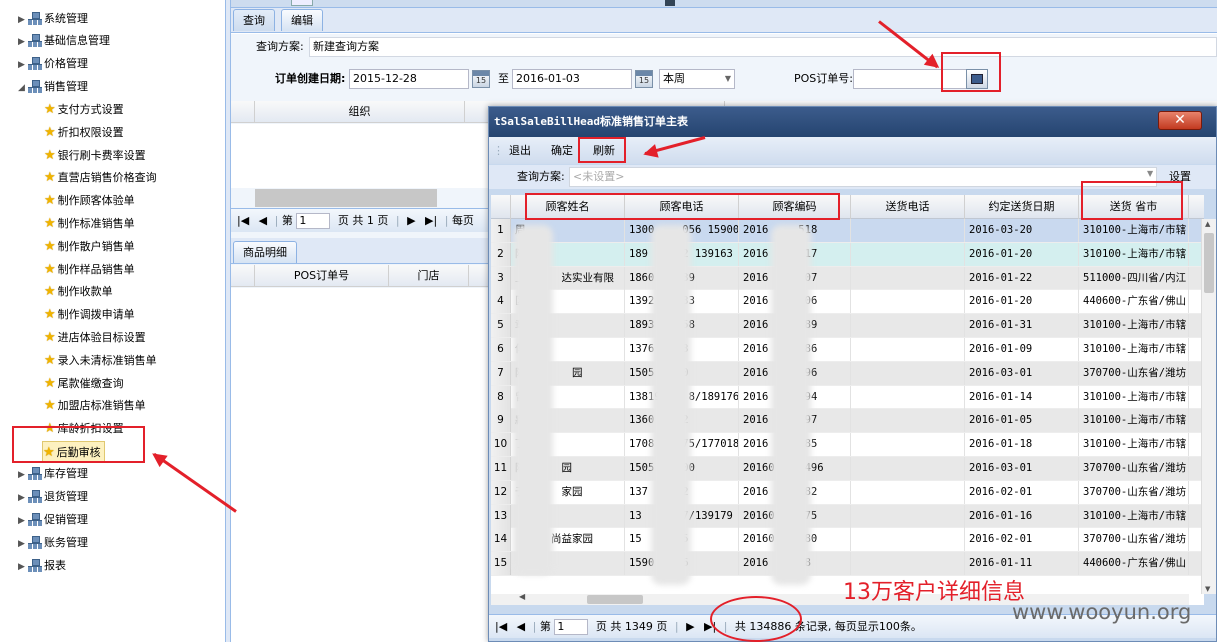  What do you see at coordinates (95, 406) in the screenshot?
I see `tree-leaf-item: ★ 加盟店标准销售单` at bounding box center [95, 406].